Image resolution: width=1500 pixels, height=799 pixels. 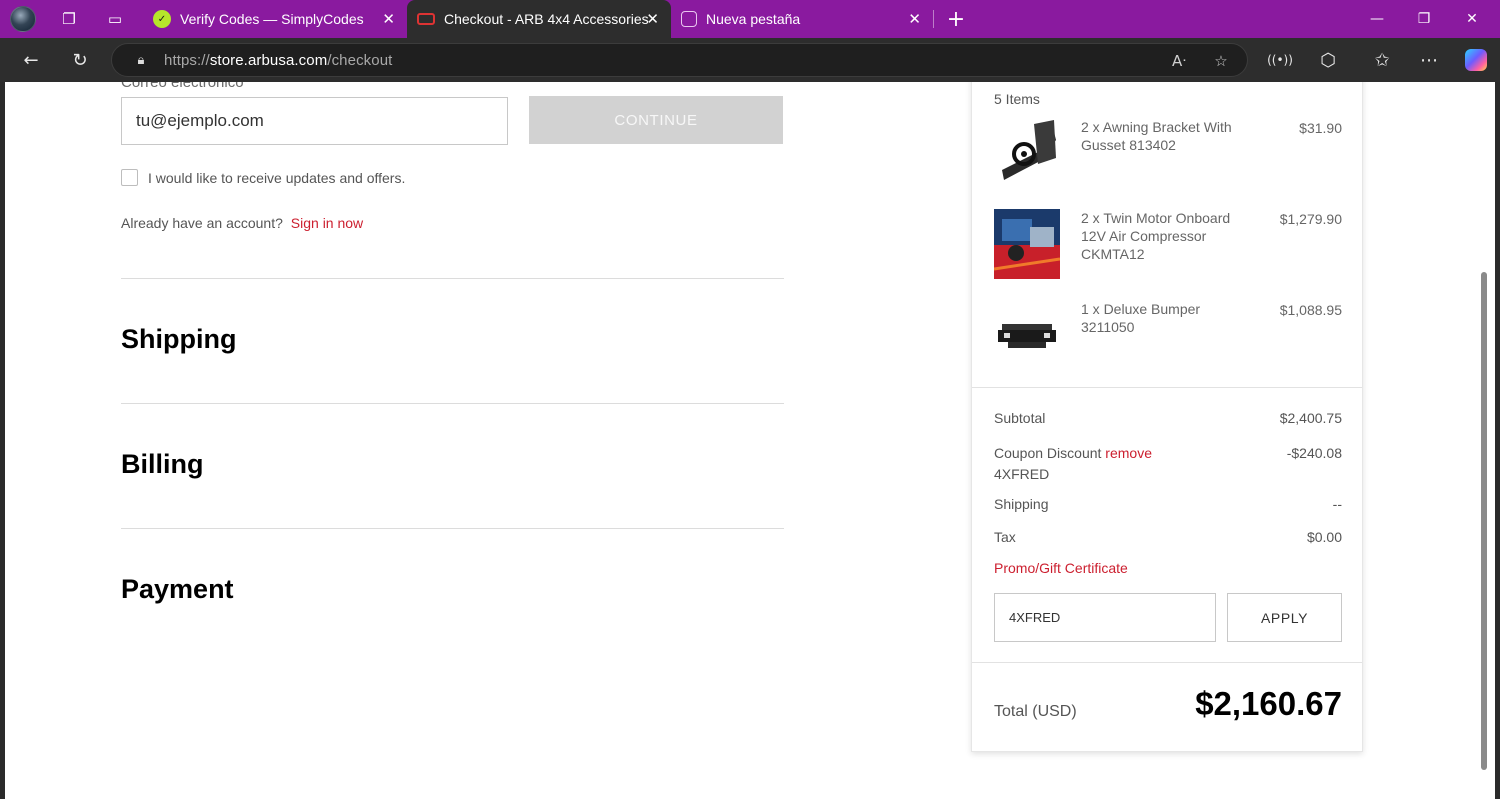 I want to click on continue-button: CONTINUE, so click(x=656, y=120).